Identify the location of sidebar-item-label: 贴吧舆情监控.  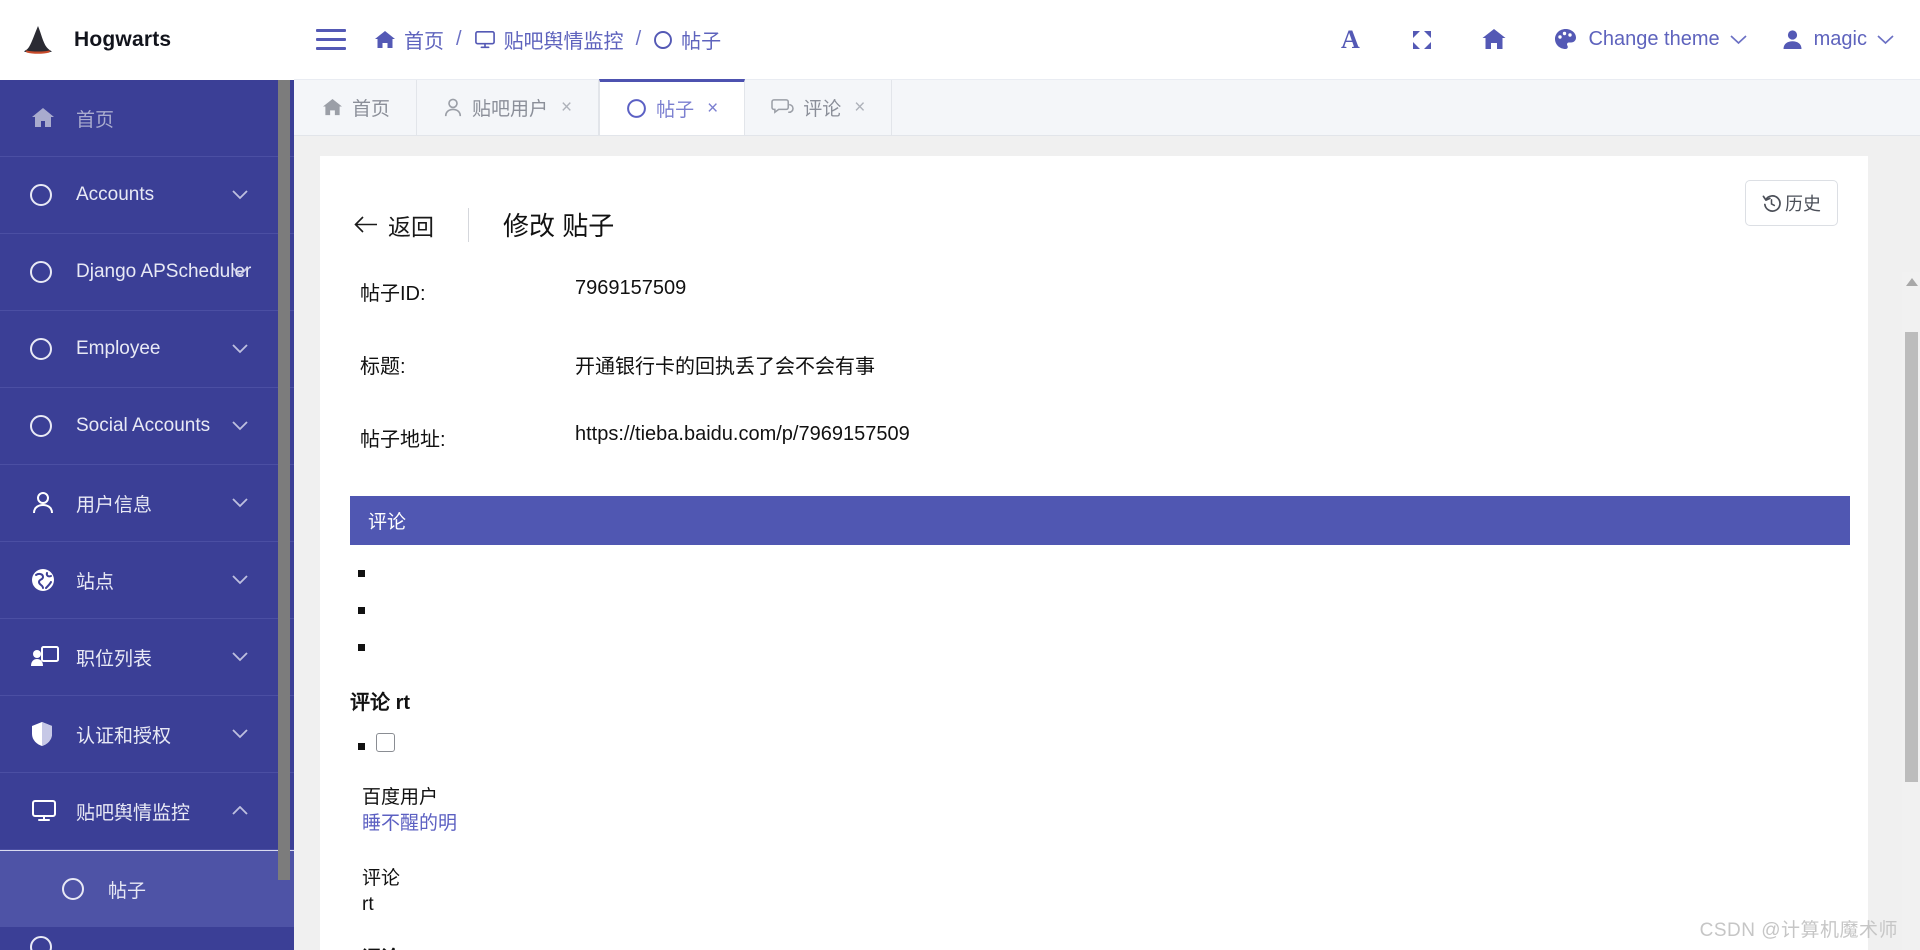
(133, 813).